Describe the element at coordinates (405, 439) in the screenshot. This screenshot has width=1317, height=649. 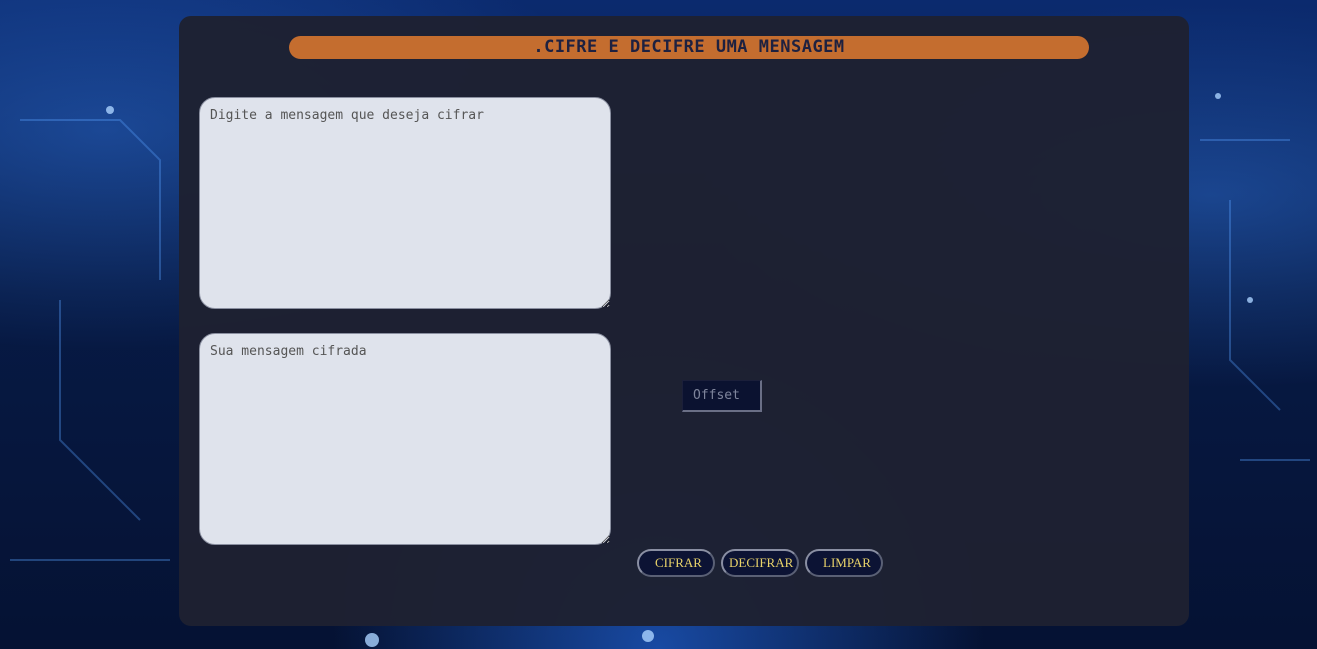
I see `encrypted-message-output` at that location.